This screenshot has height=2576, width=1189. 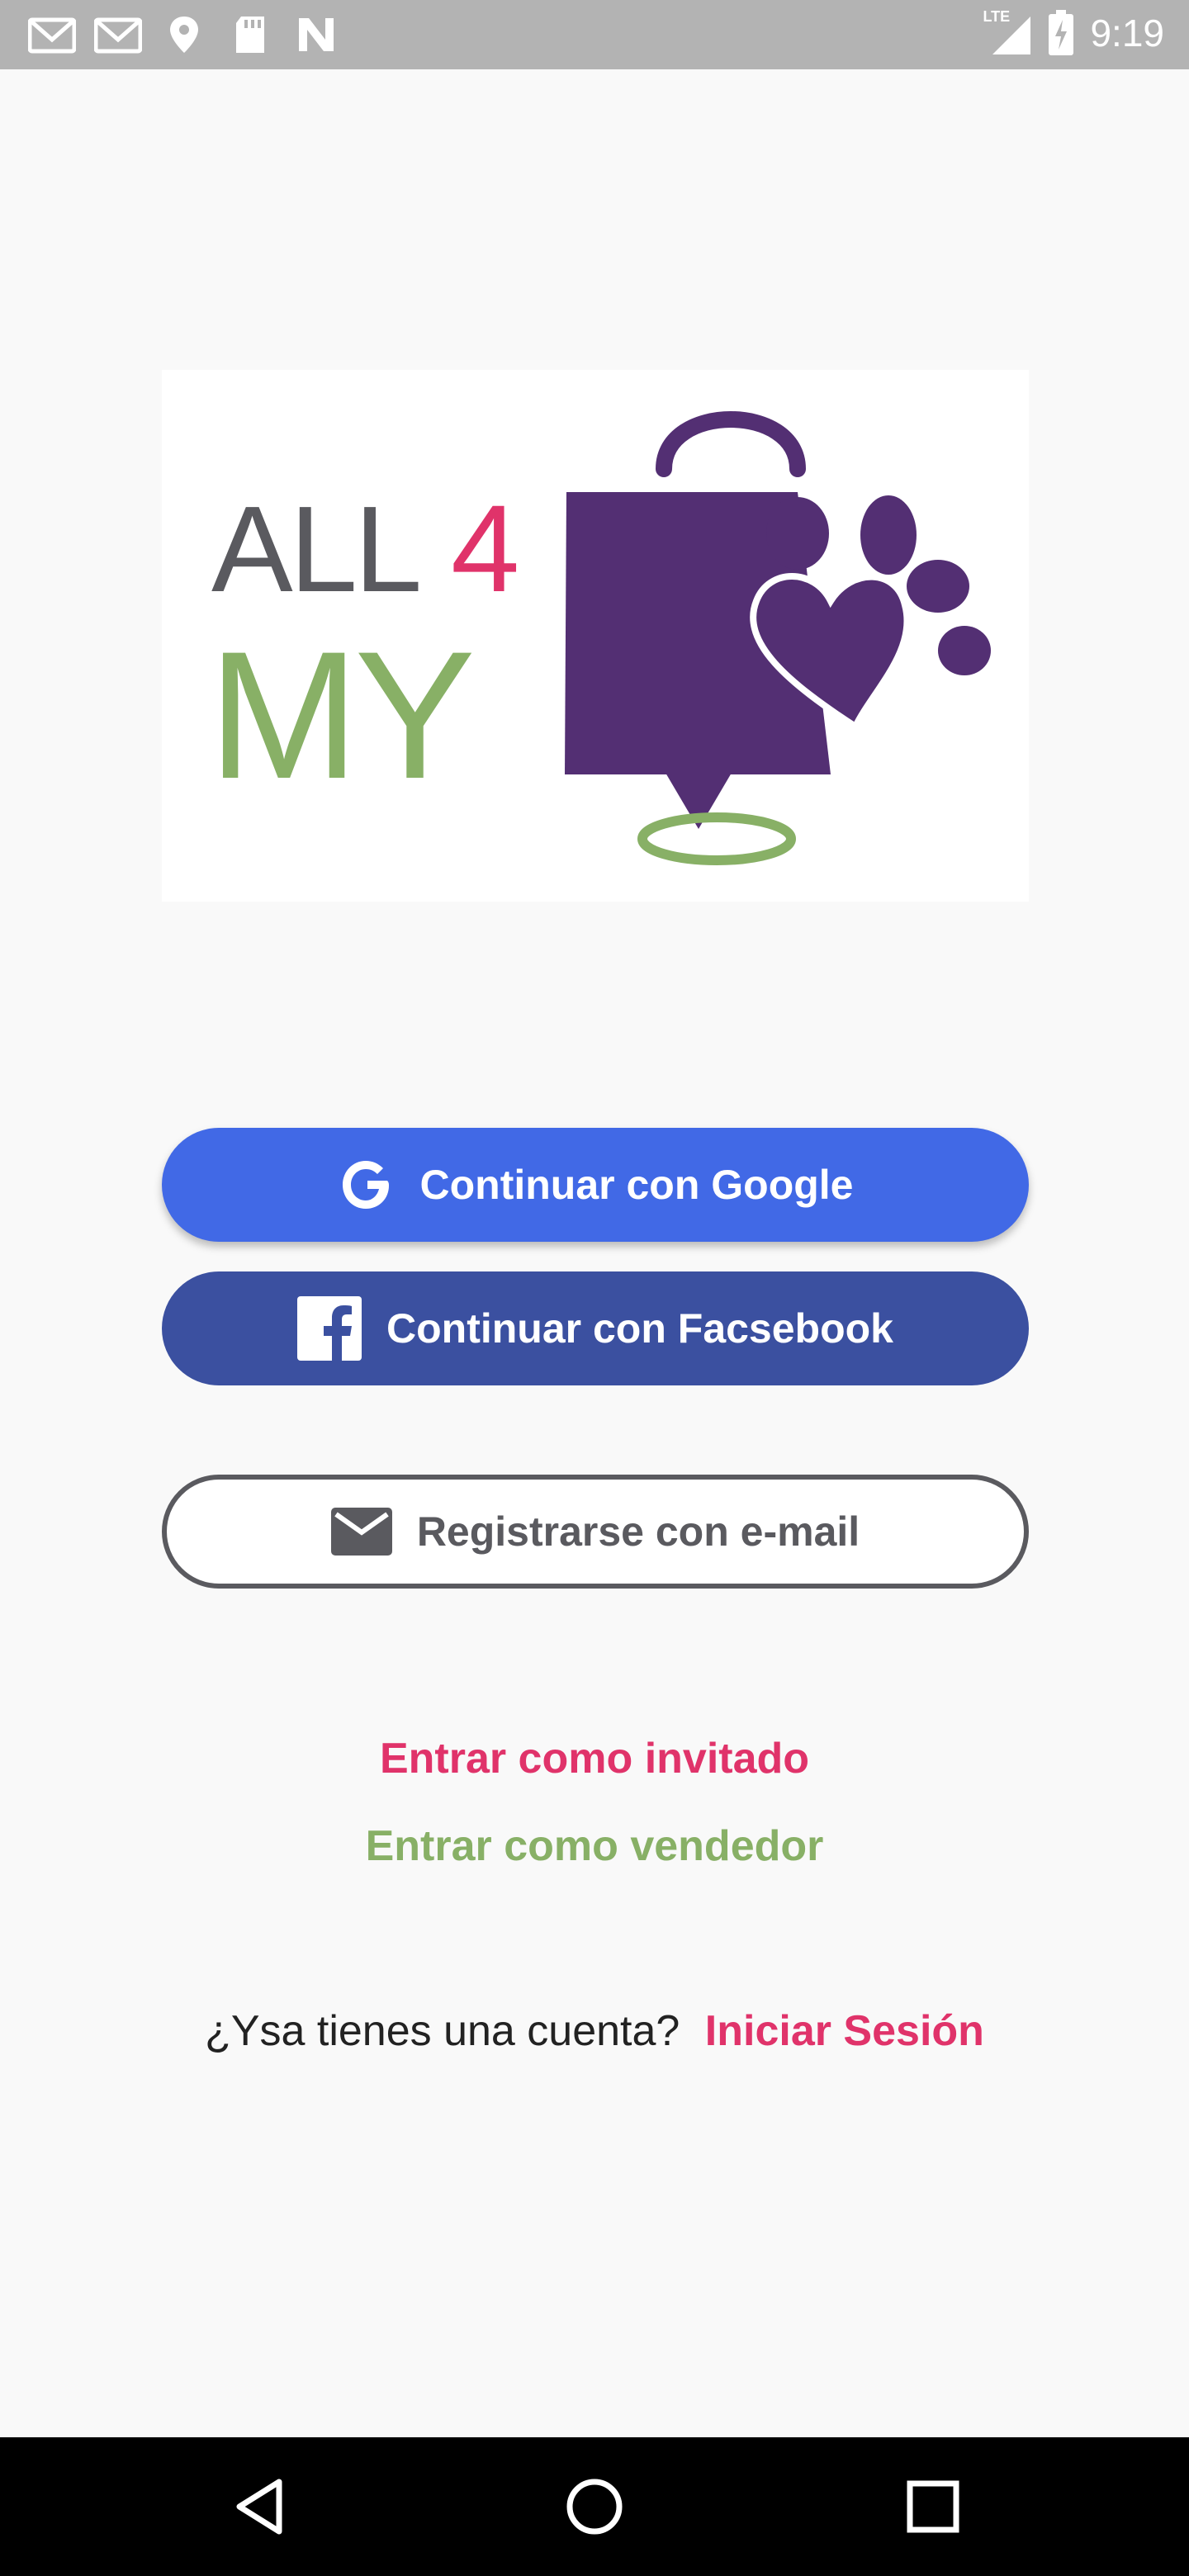 I want to click on status-icons-right: LTE 9:19, so click(x=1073, y=33).